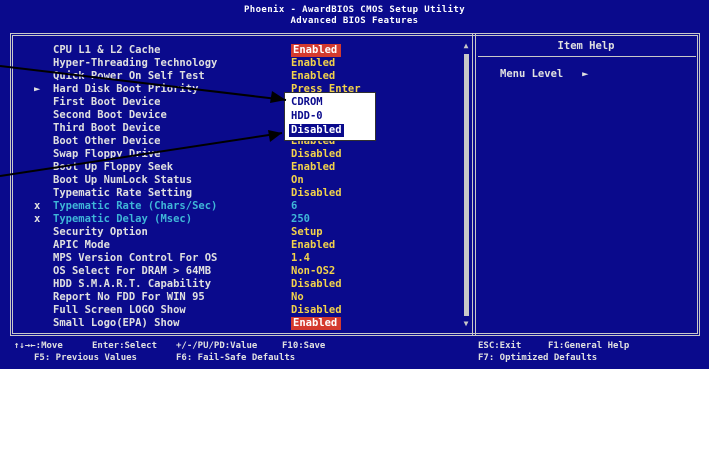 The height and width of the screenshot is (459, 709). Describe the element at coordinates (538, 358) in the screenshot. I see `key-optimized-defaults: F7: Optimized Defaults` at that location.